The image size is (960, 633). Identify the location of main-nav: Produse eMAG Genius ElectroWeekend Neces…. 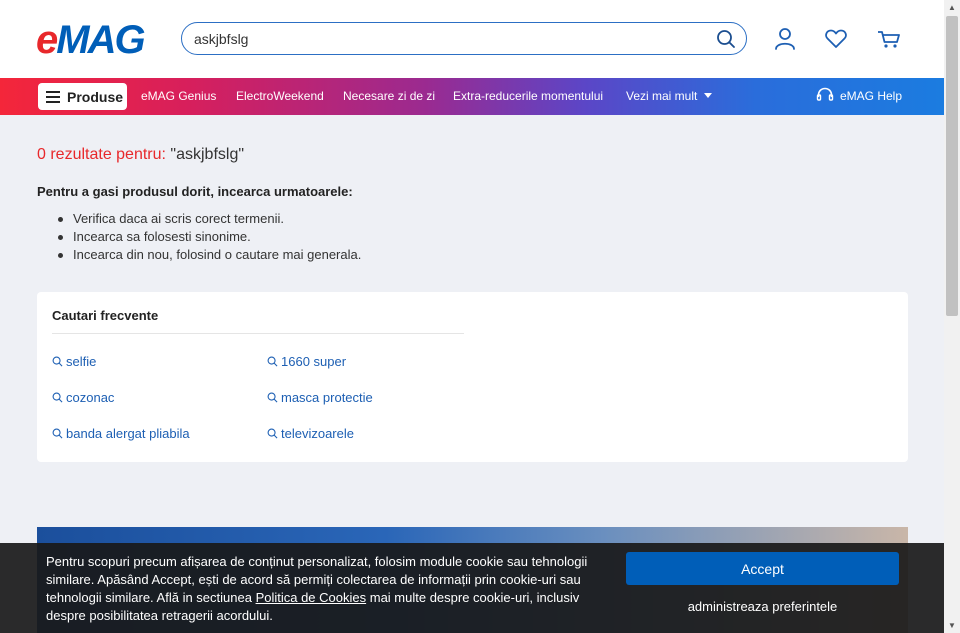
(472, 96).